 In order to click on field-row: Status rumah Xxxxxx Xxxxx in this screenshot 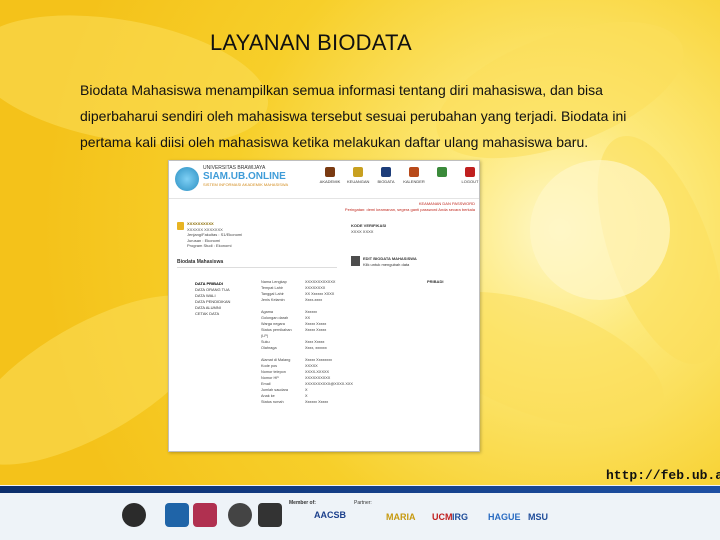, I will do `click(318, 402)`.